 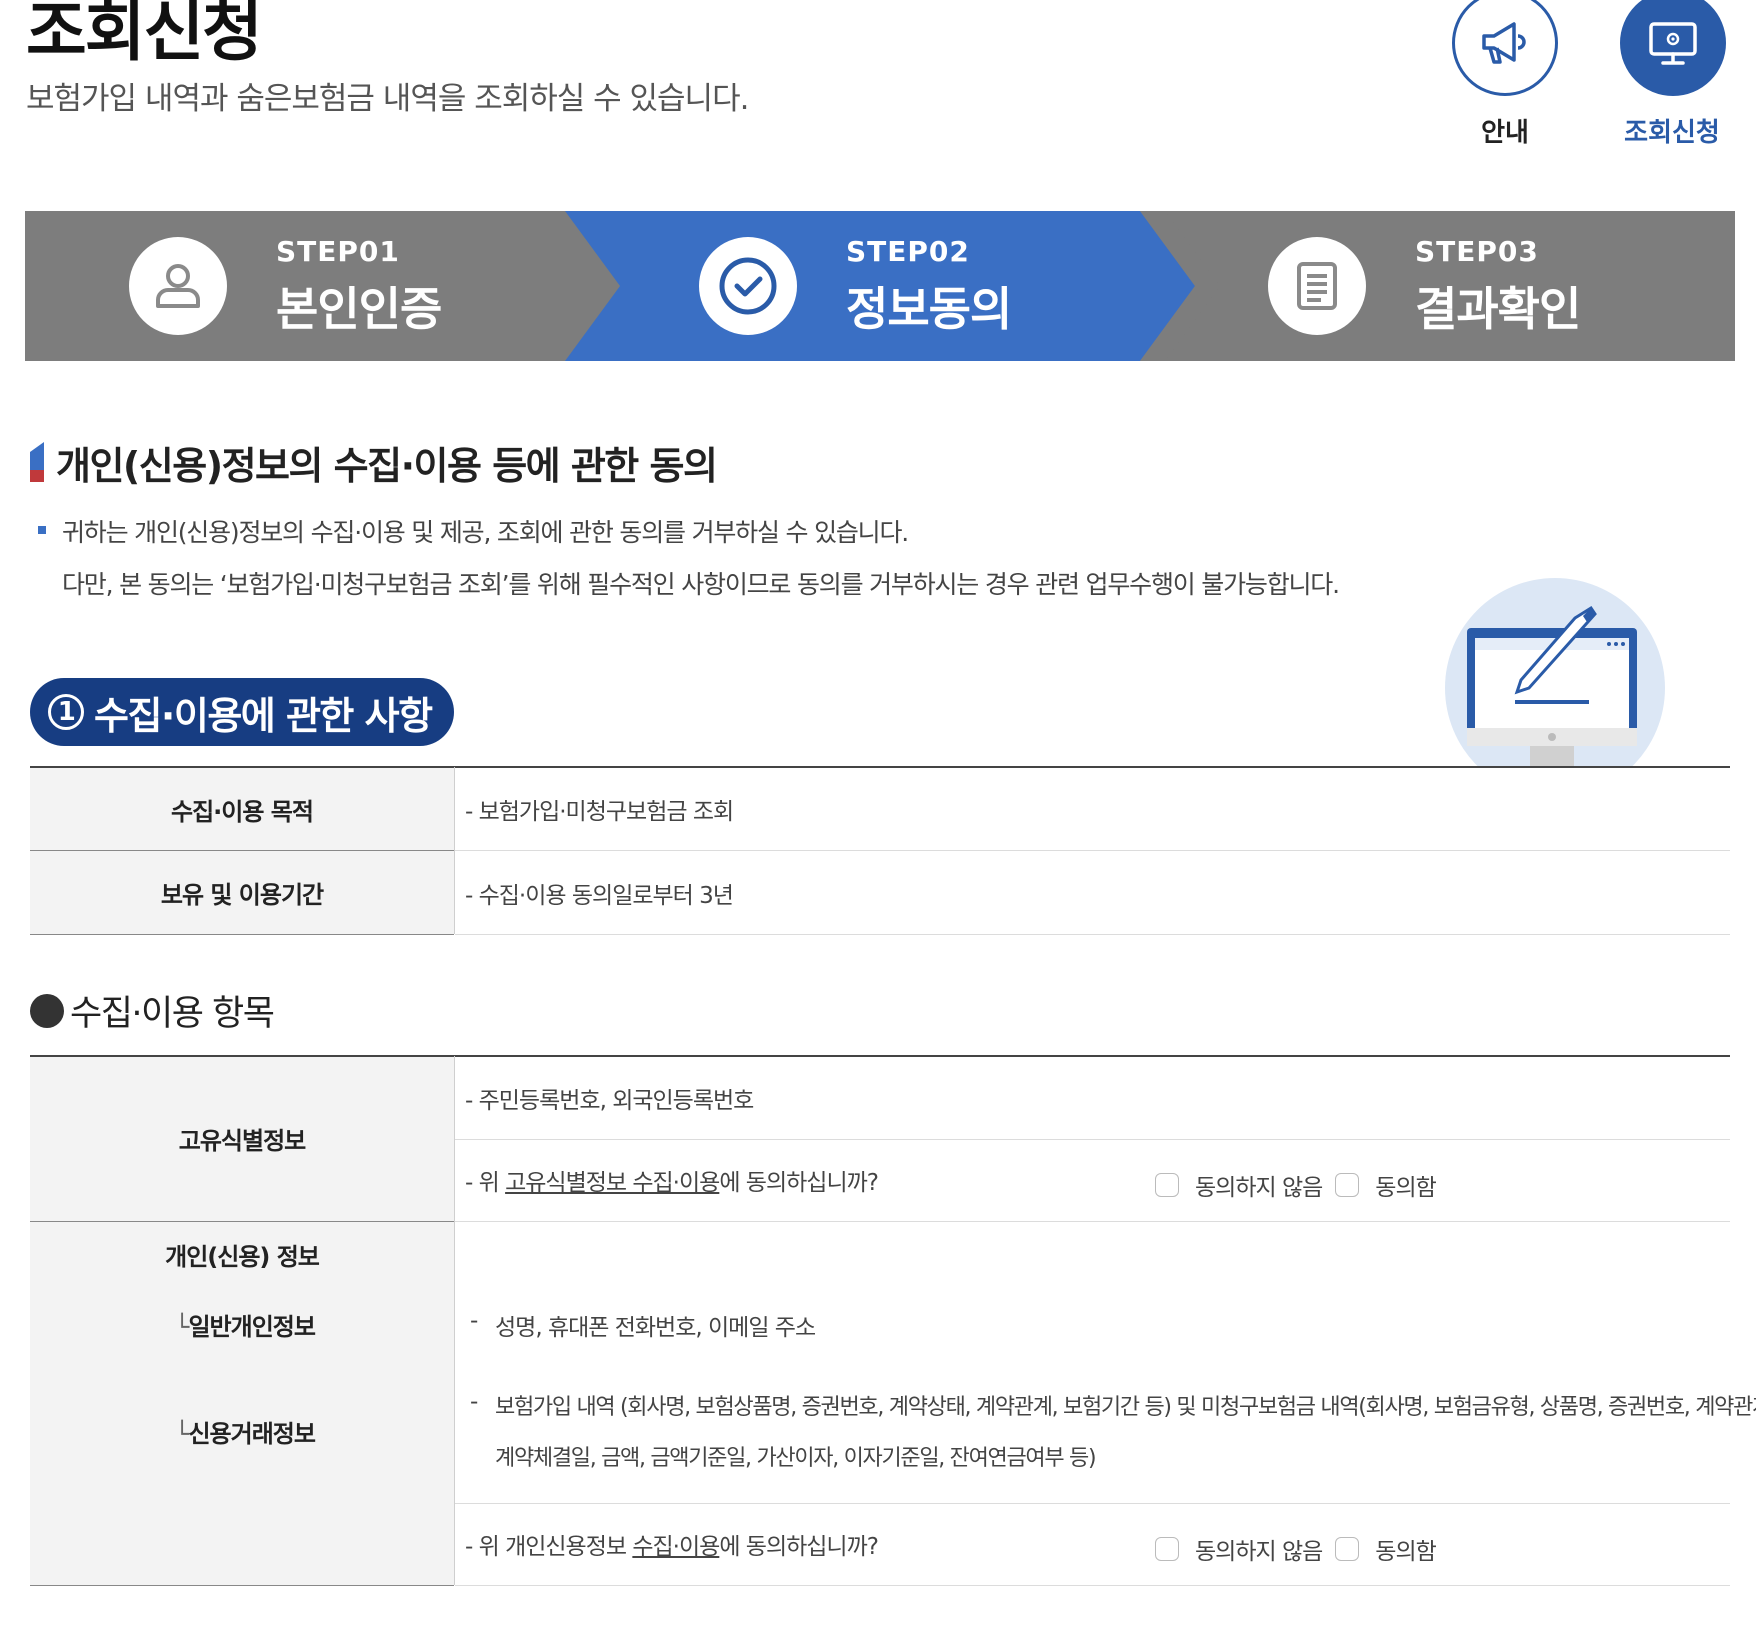 I want to click on general-info-value: 성명, 휴대폰 전화번호, 이메일 주소, so click(x=655, y=1328).